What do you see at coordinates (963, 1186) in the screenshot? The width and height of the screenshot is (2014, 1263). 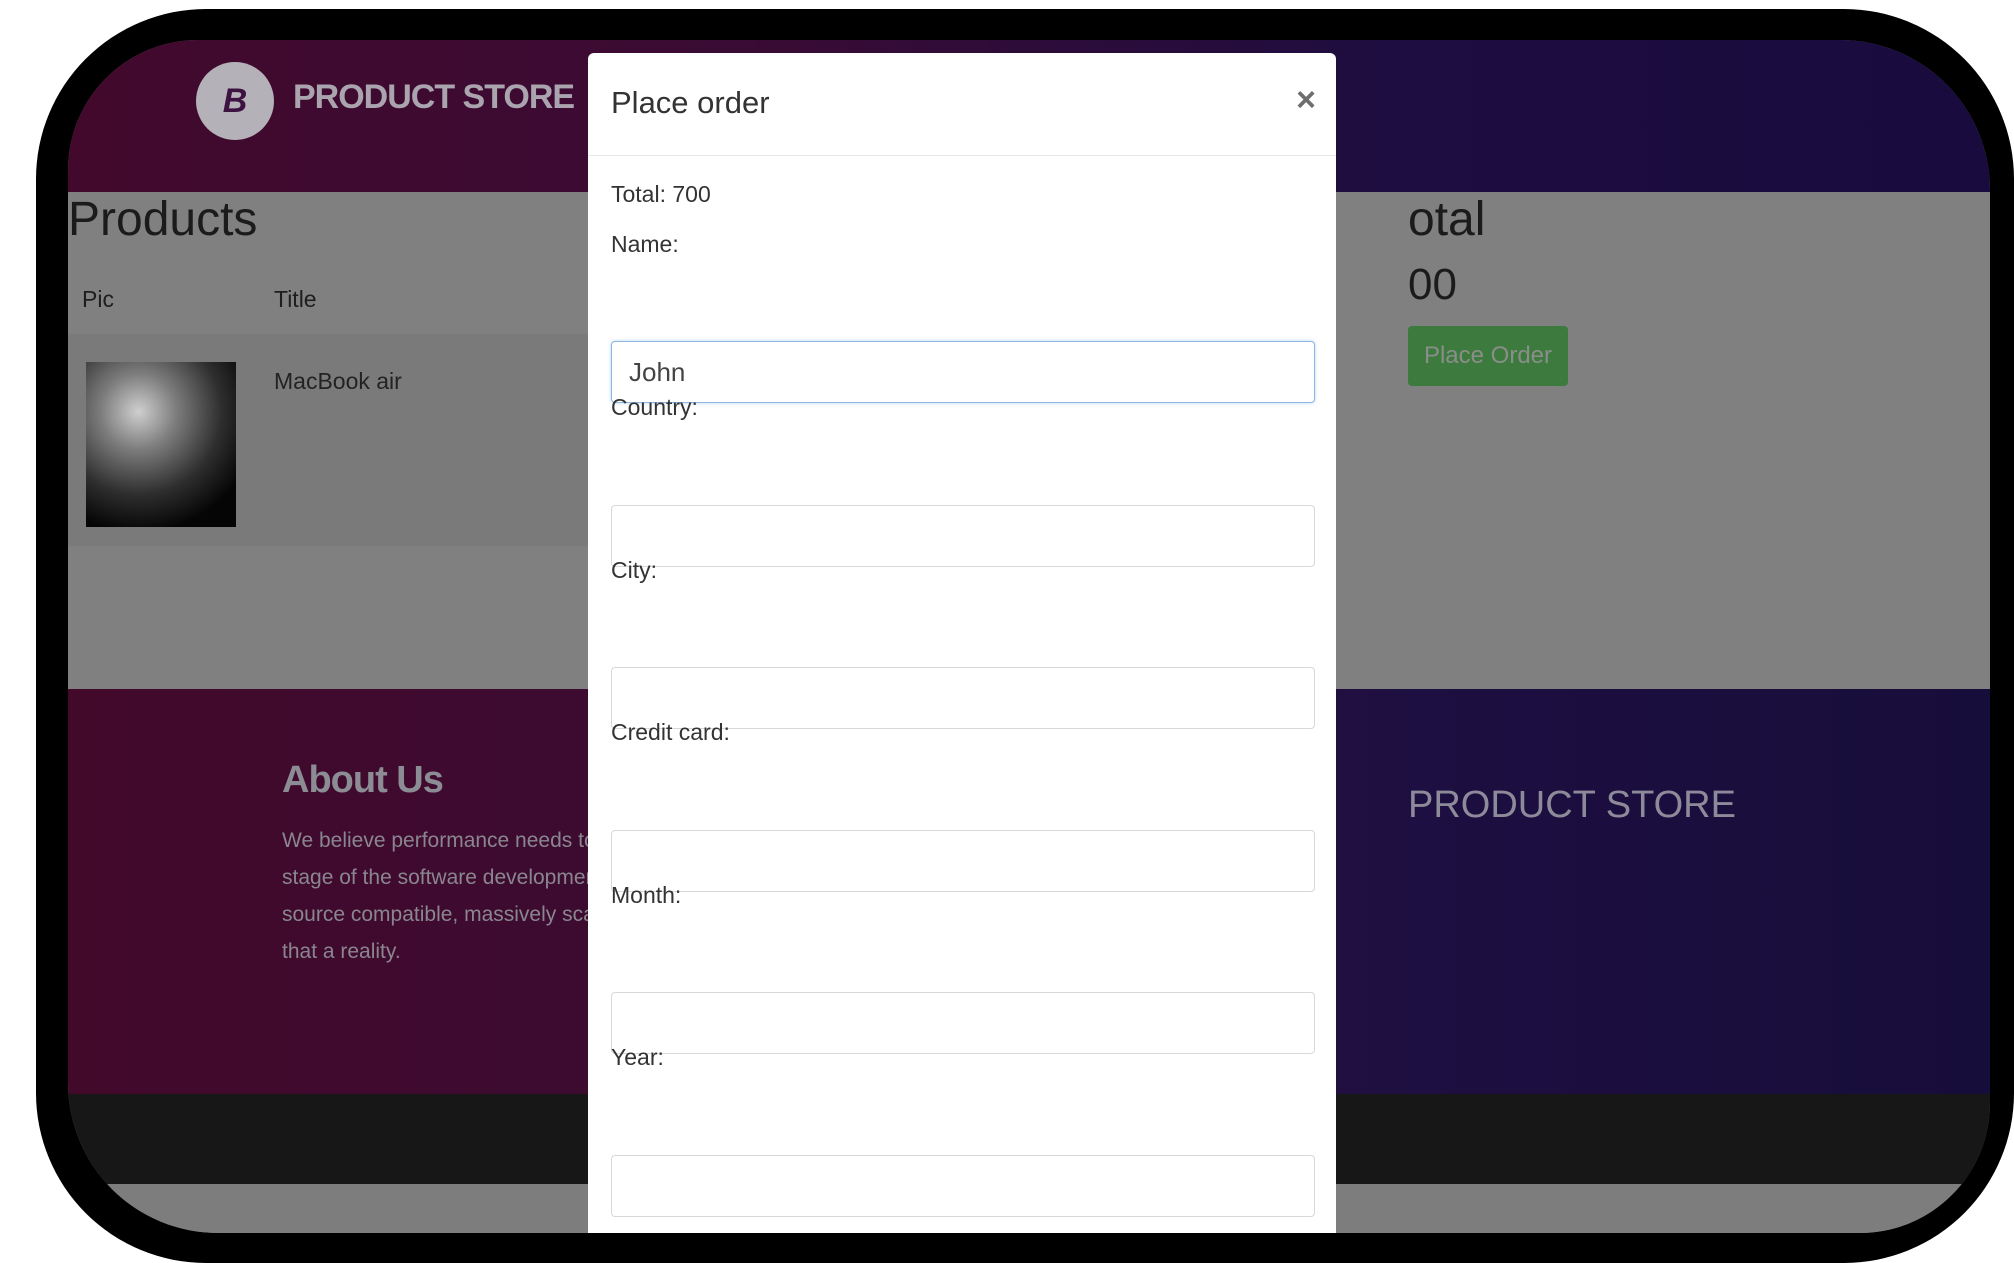 I see `year-field` at bounding box center [963, 1186].